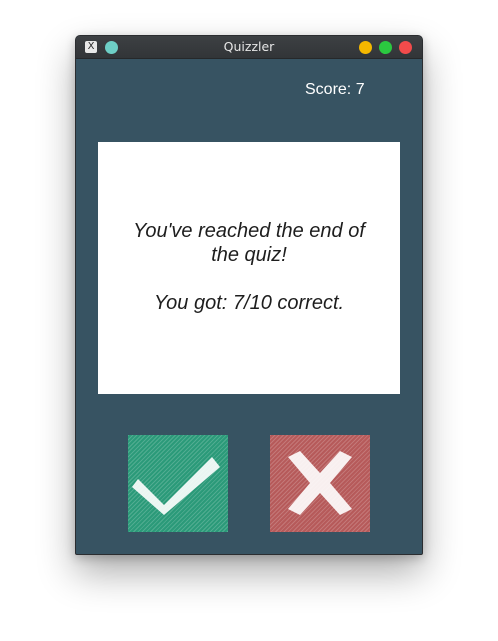 This screenshot has height=641, width=498. I want to click on question-line-1: You've reached the end of, so click(249, 231).